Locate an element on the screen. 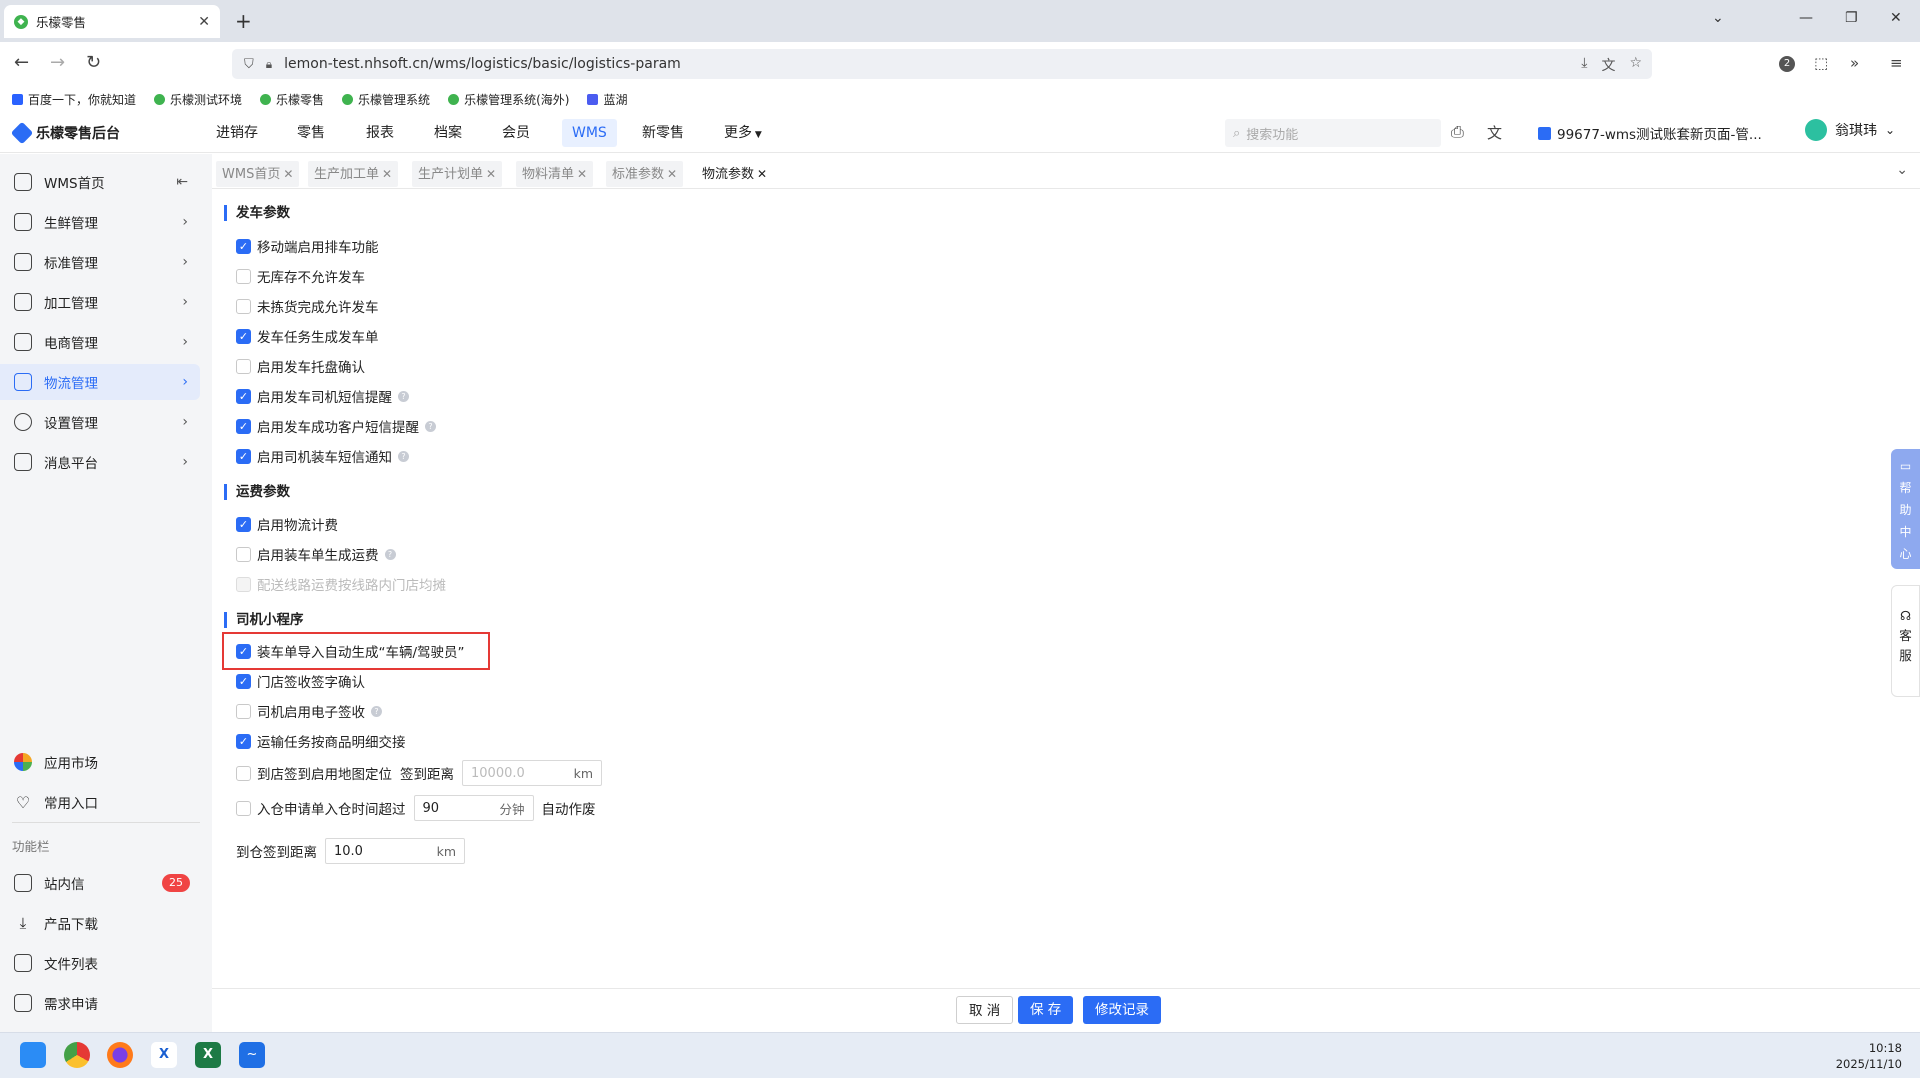 This screenshot has height=1078, width=1920. help-center-float: ▭ 帮 助 中 心 is located at coordinates (1905, 509).